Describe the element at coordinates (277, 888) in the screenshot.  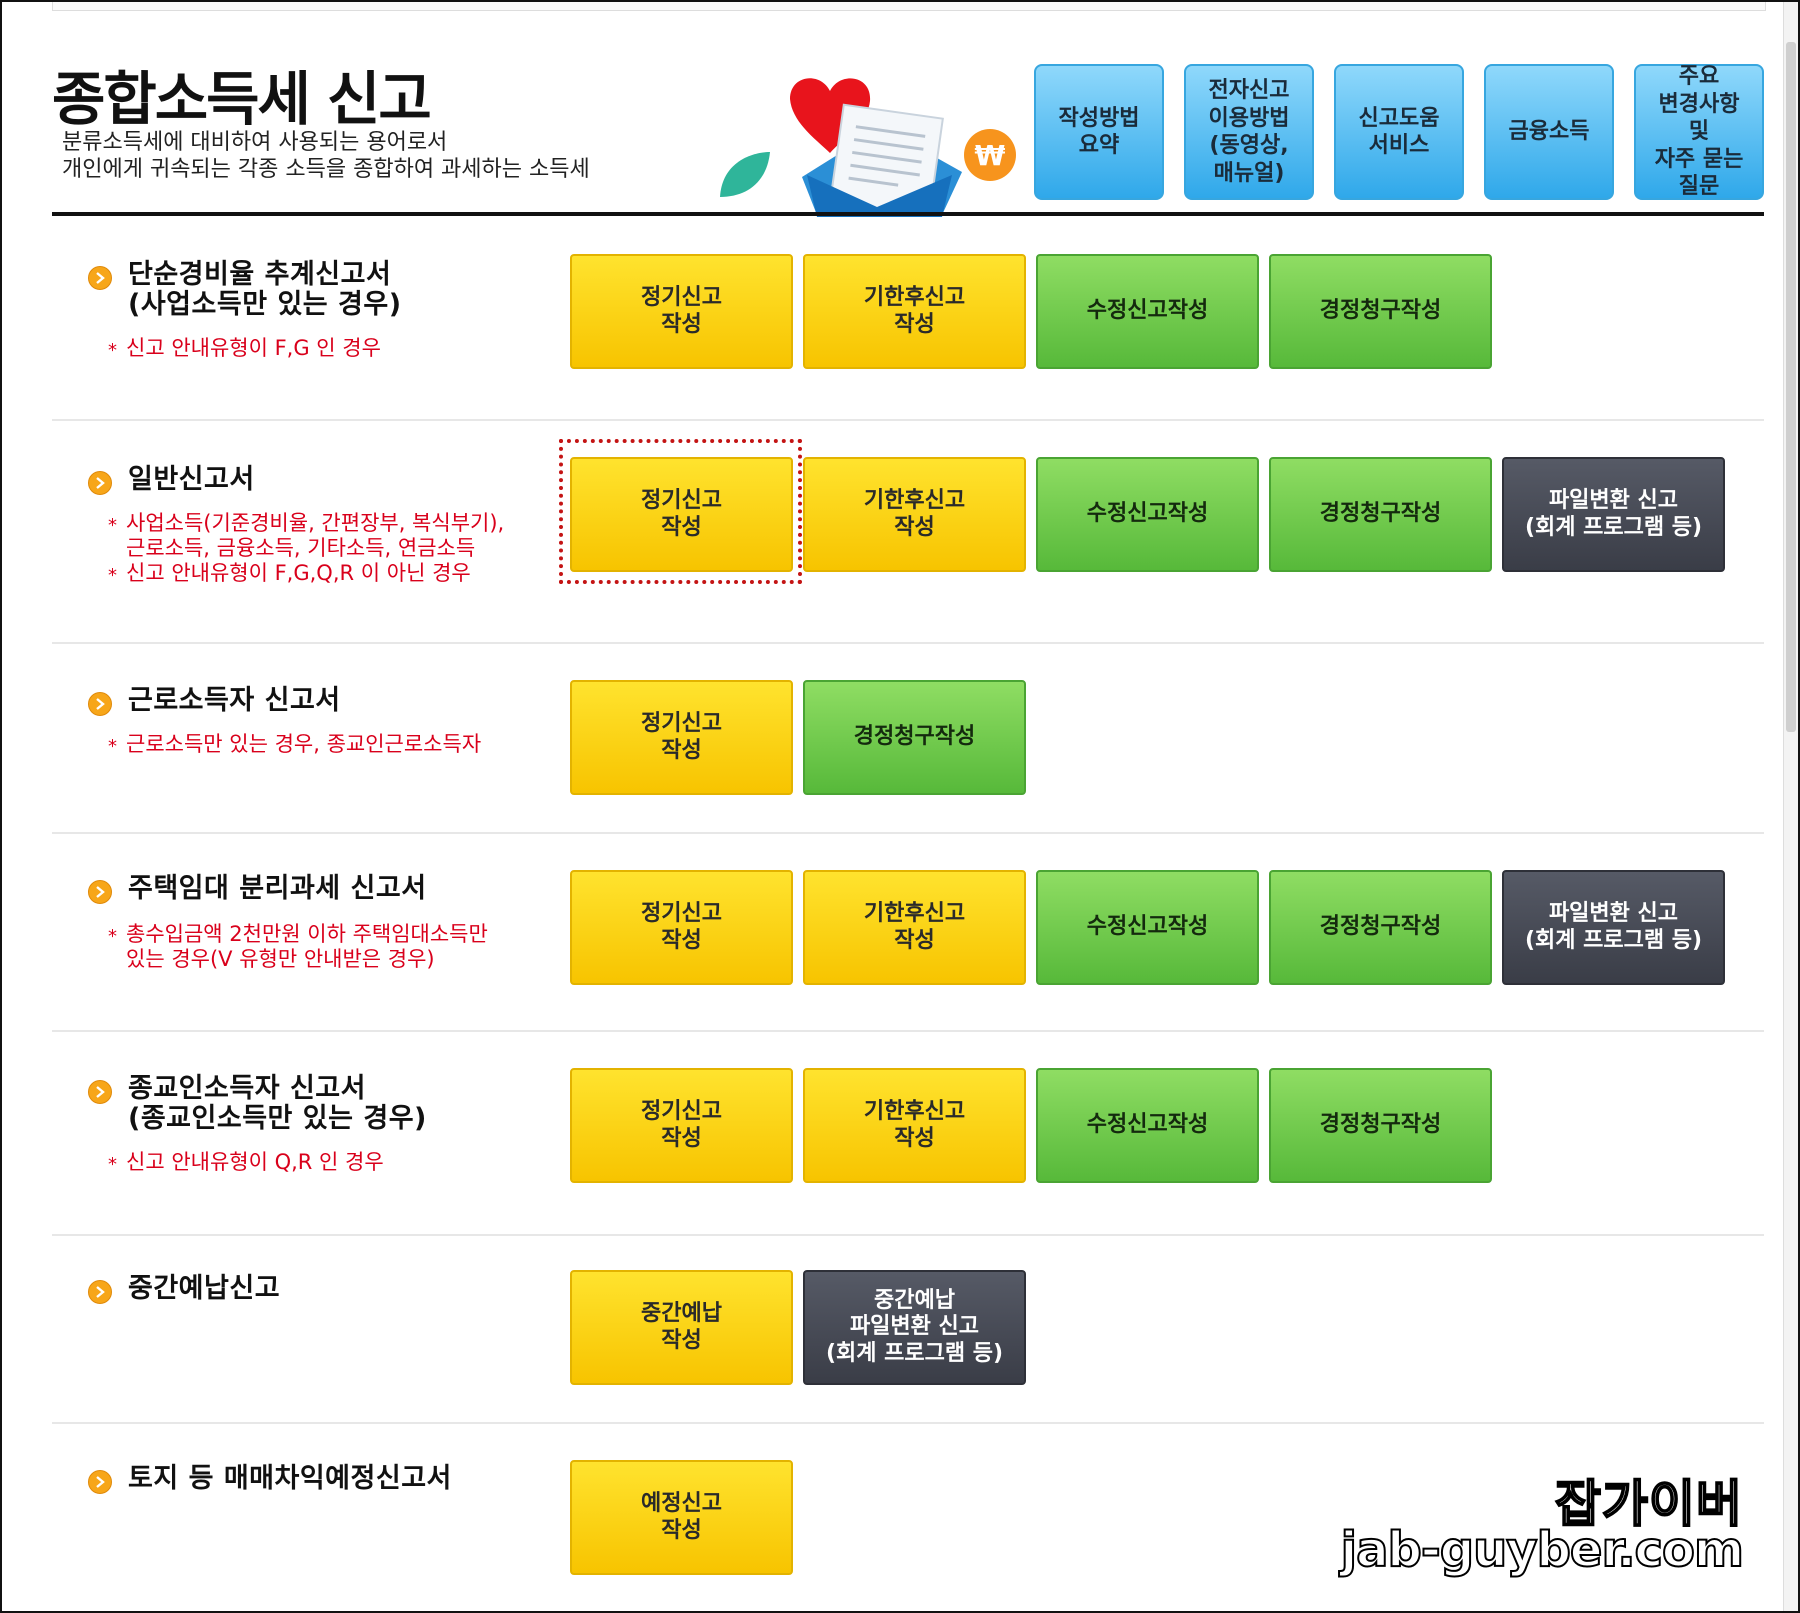
I see `section-title: 주택임대 분리과세 신고서` at that location.